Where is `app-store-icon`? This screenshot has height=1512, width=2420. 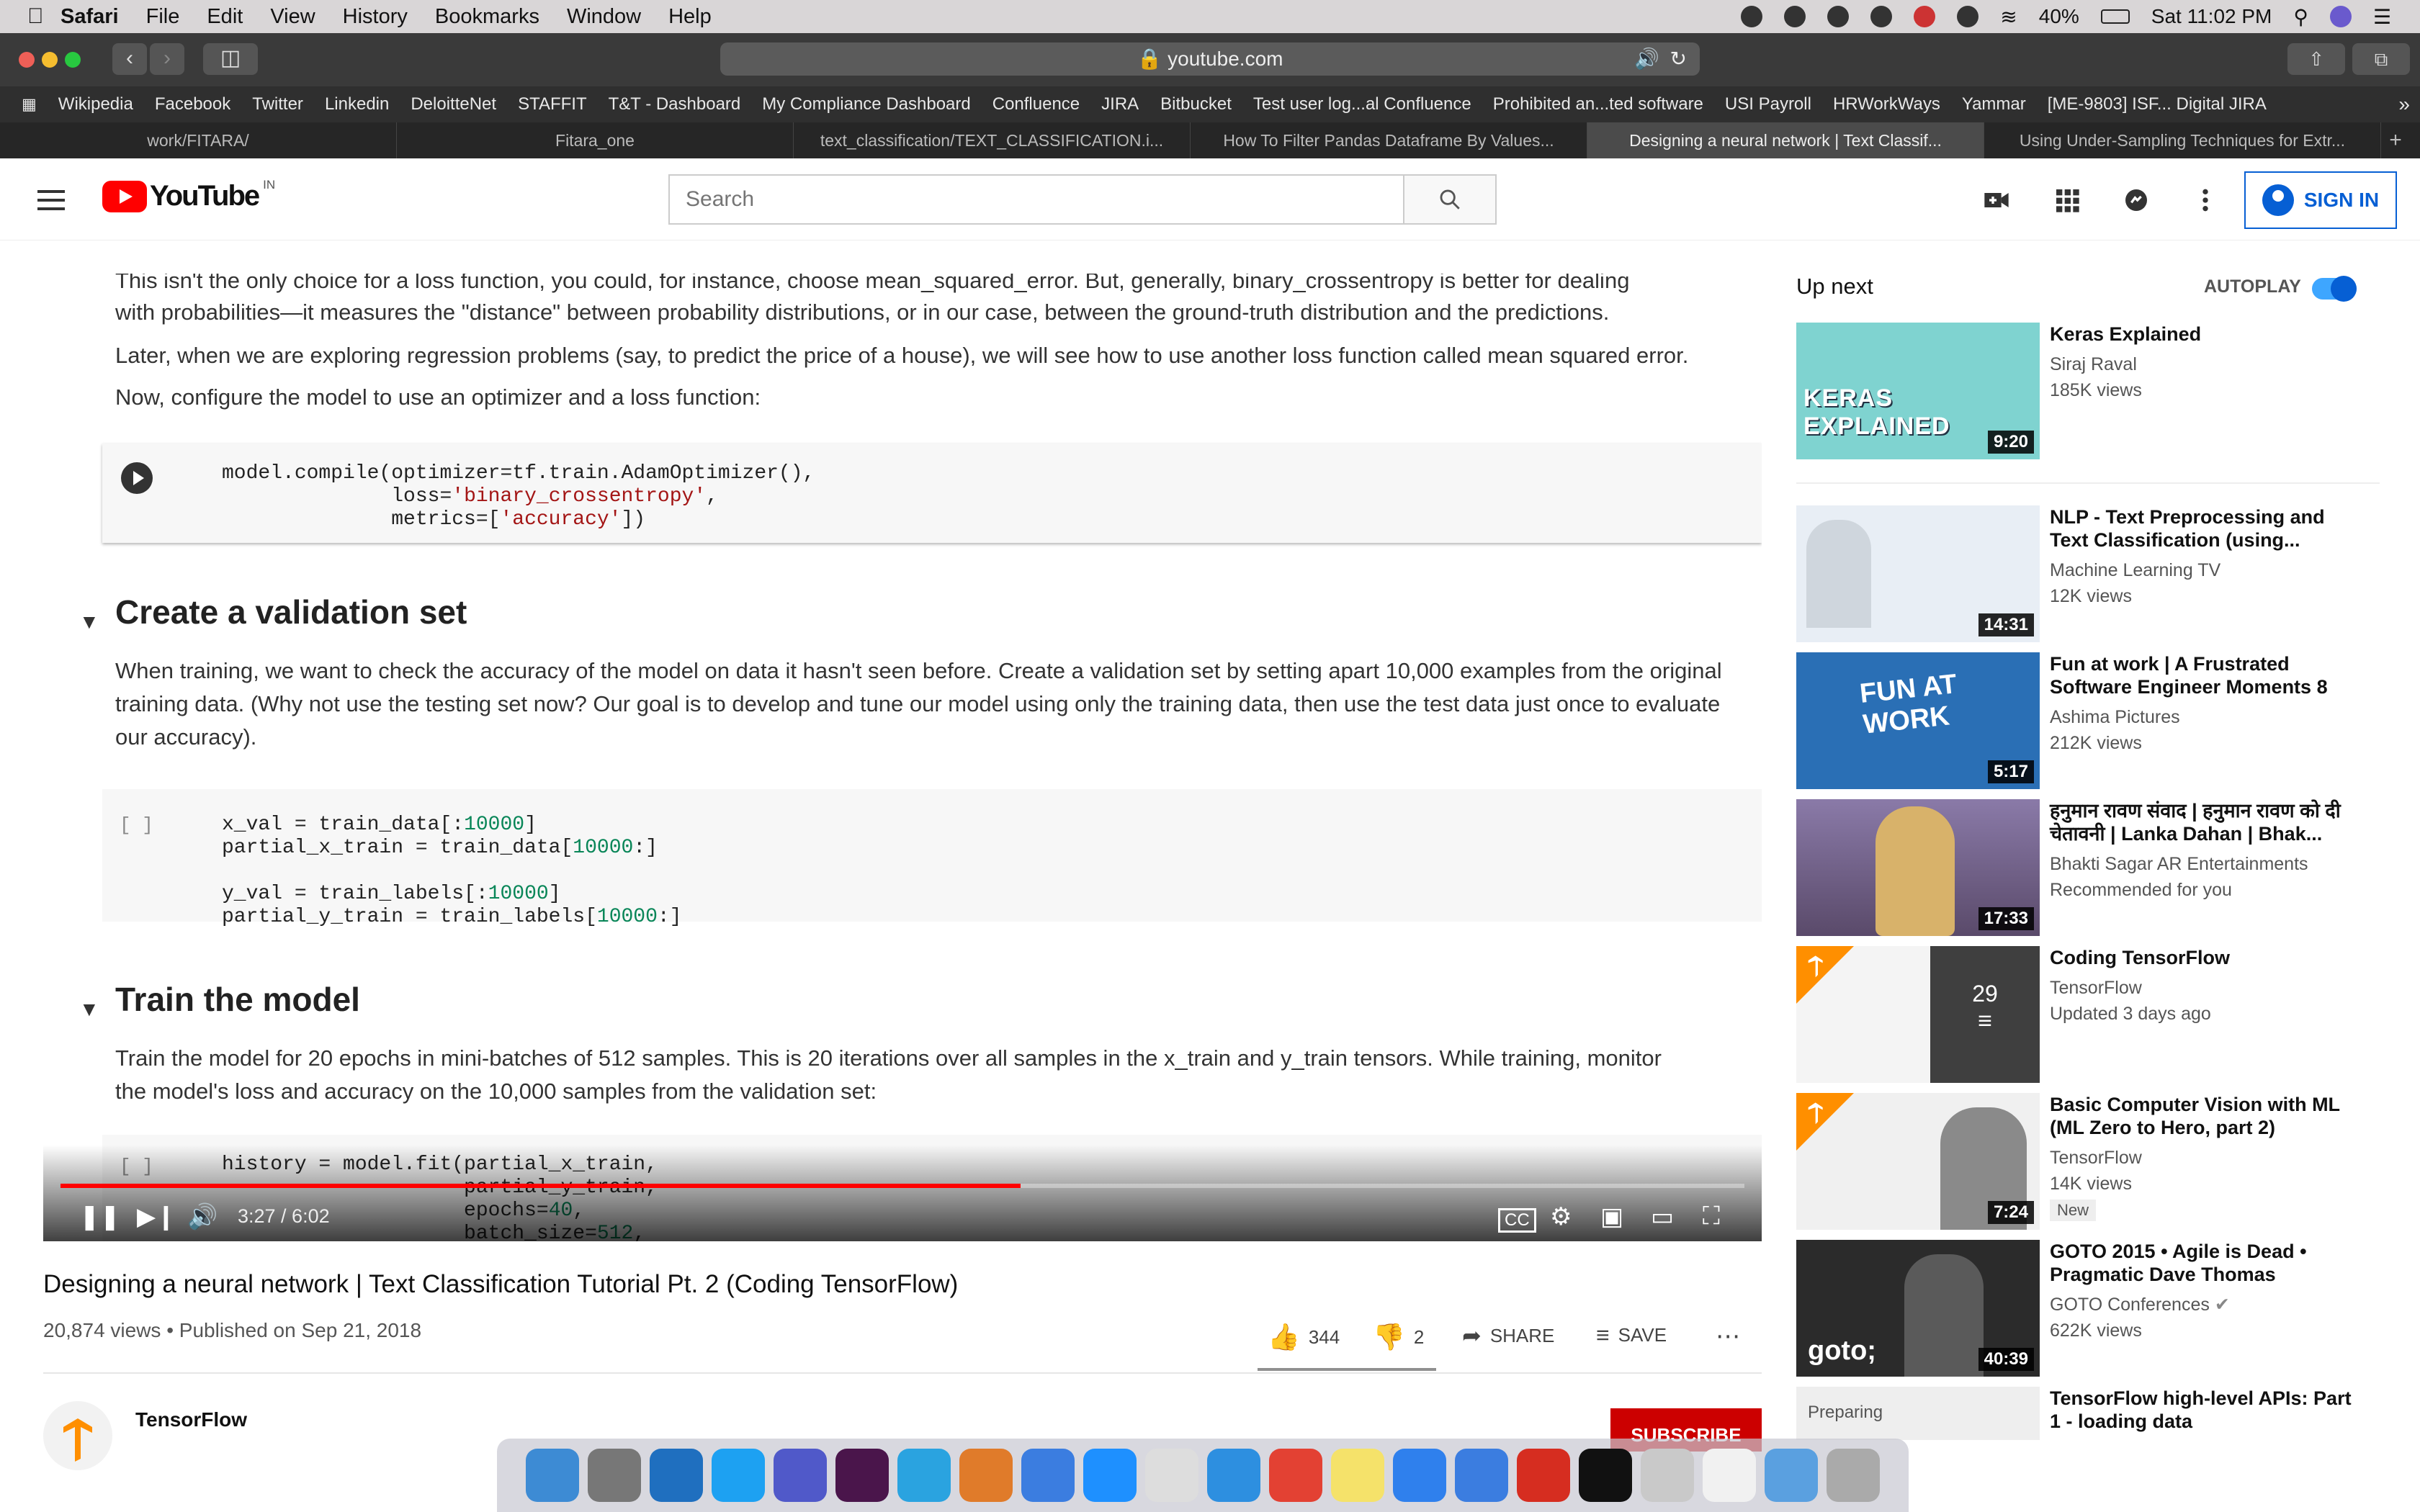
app-store-icon is located at coordinates (1419, 1475).